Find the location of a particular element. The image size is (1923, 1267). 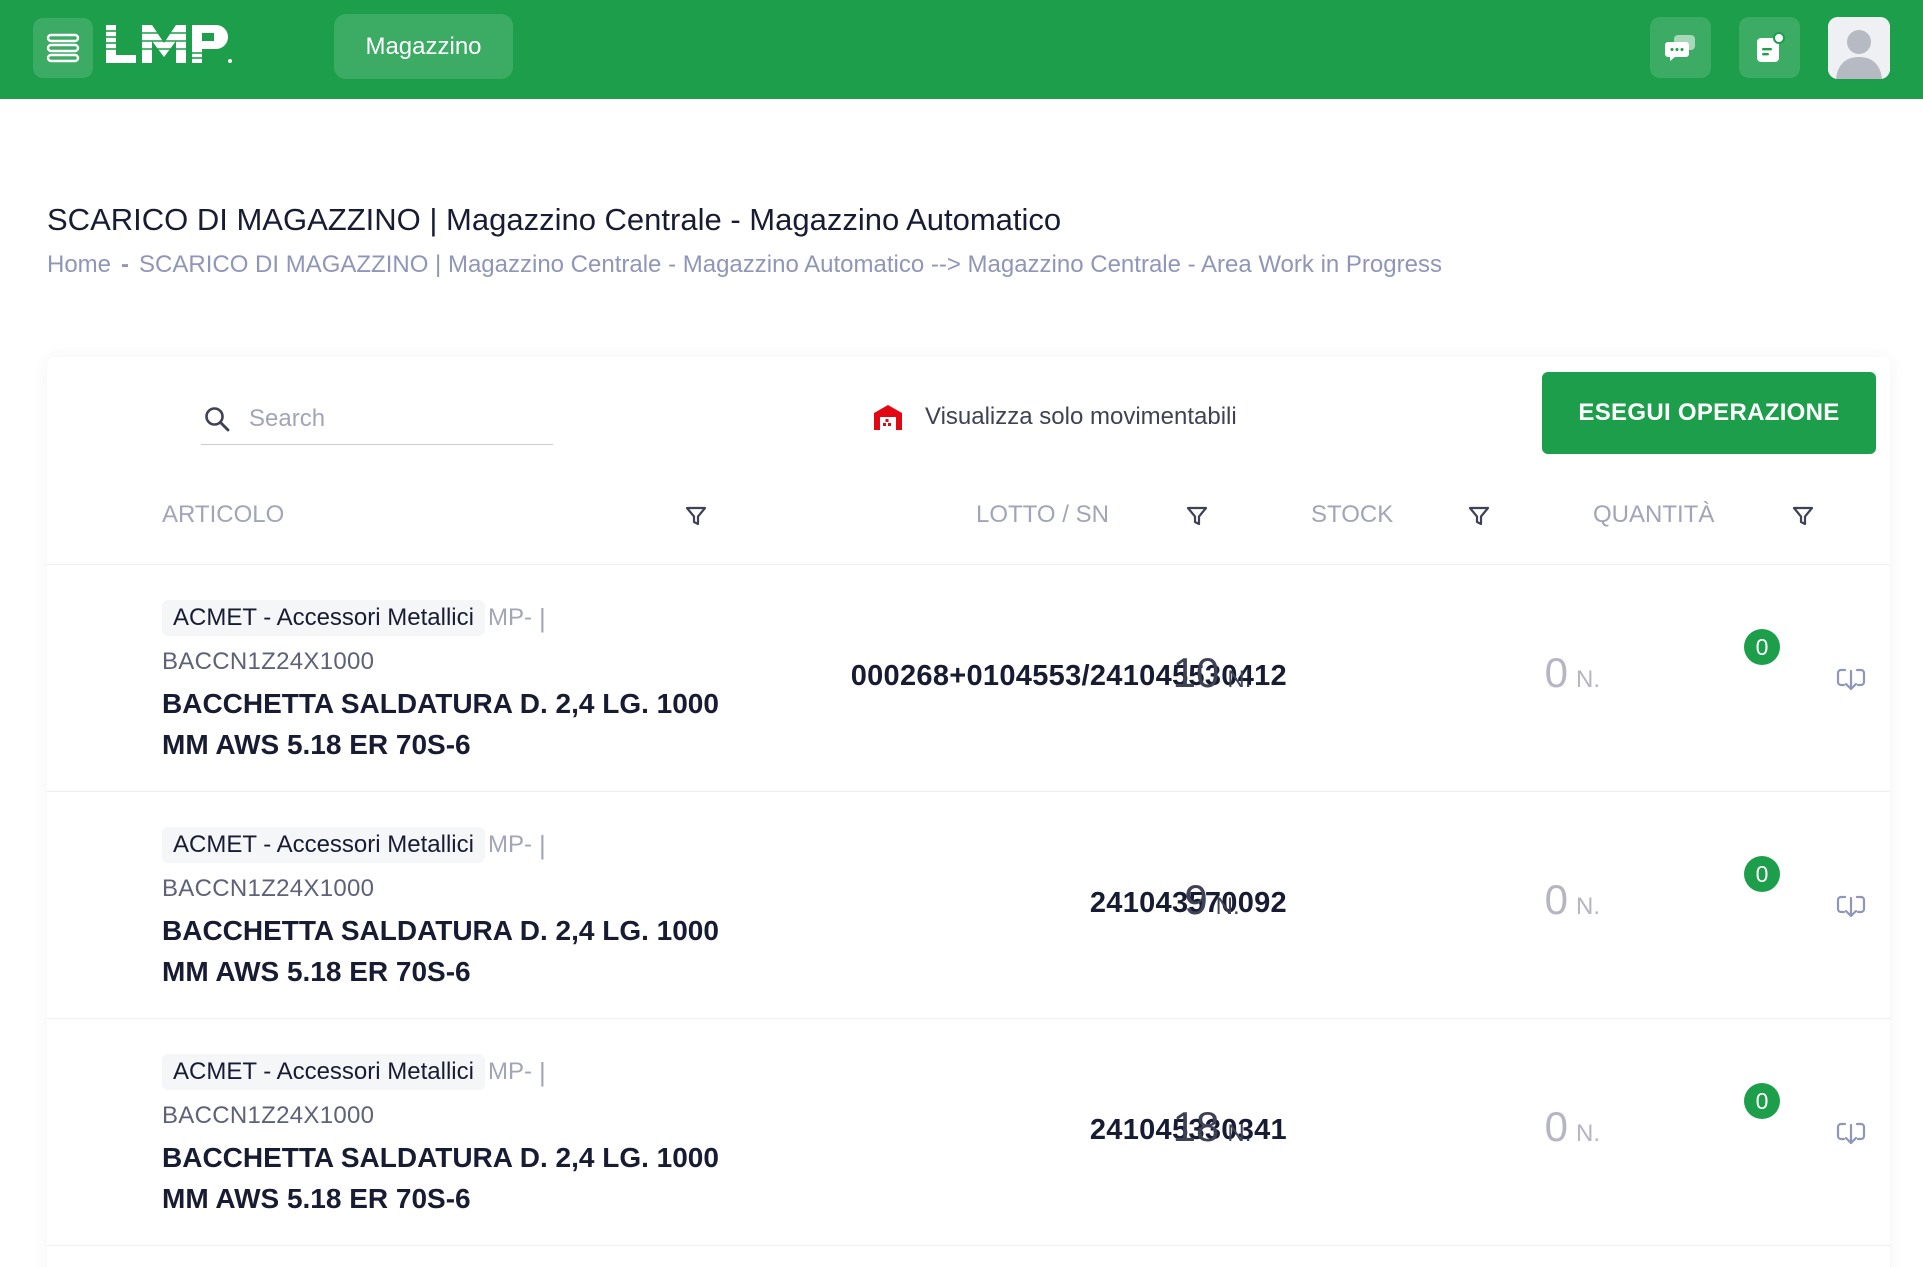

chat-bubbles-icon is located at coordinates (1680, 47).